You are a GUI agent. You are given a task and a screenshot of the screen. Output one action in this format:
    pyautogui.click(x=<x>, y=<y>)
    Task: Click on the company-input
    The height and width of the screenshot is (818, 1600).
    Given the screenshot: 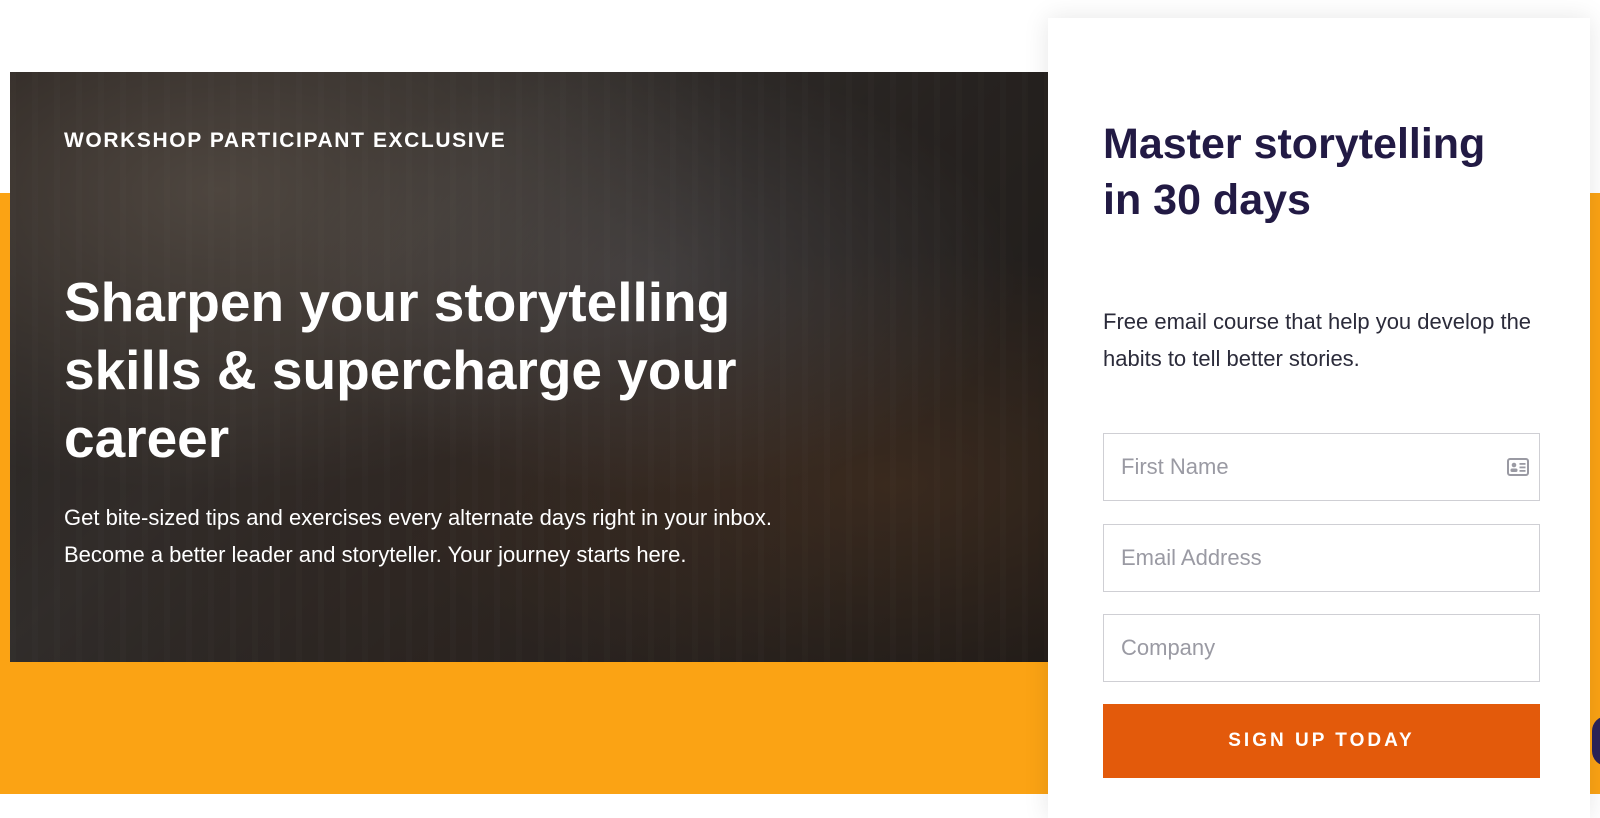 What is the action you would take?
    pyautogui.click(x=1321, y=648)
    